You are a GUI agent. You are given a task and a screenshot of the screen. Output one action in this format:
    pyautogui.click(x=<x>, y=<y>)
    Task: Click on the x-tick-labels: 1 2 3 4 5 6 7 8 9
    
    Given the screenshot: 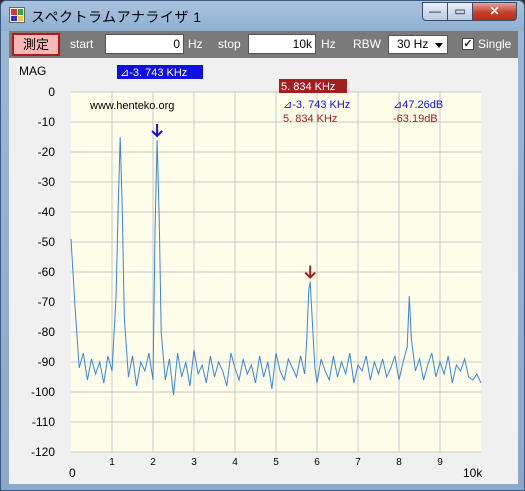 What is the action you would take?
    pyautogui.click(x=276, y=462)
    